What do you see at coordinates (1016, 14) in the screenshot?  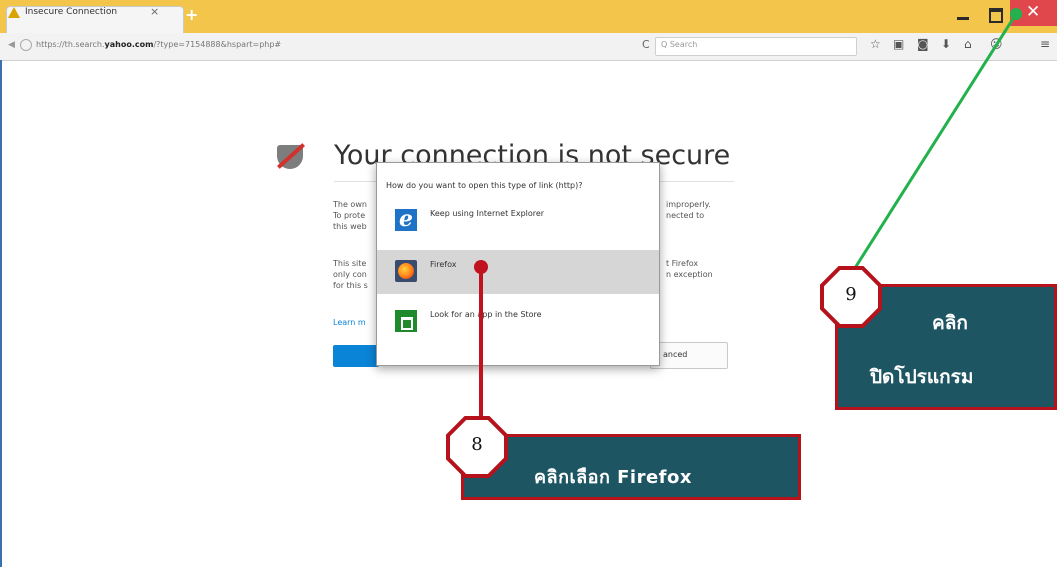 I see `step9-pointer-dot` at bounding box center [1016, 14].